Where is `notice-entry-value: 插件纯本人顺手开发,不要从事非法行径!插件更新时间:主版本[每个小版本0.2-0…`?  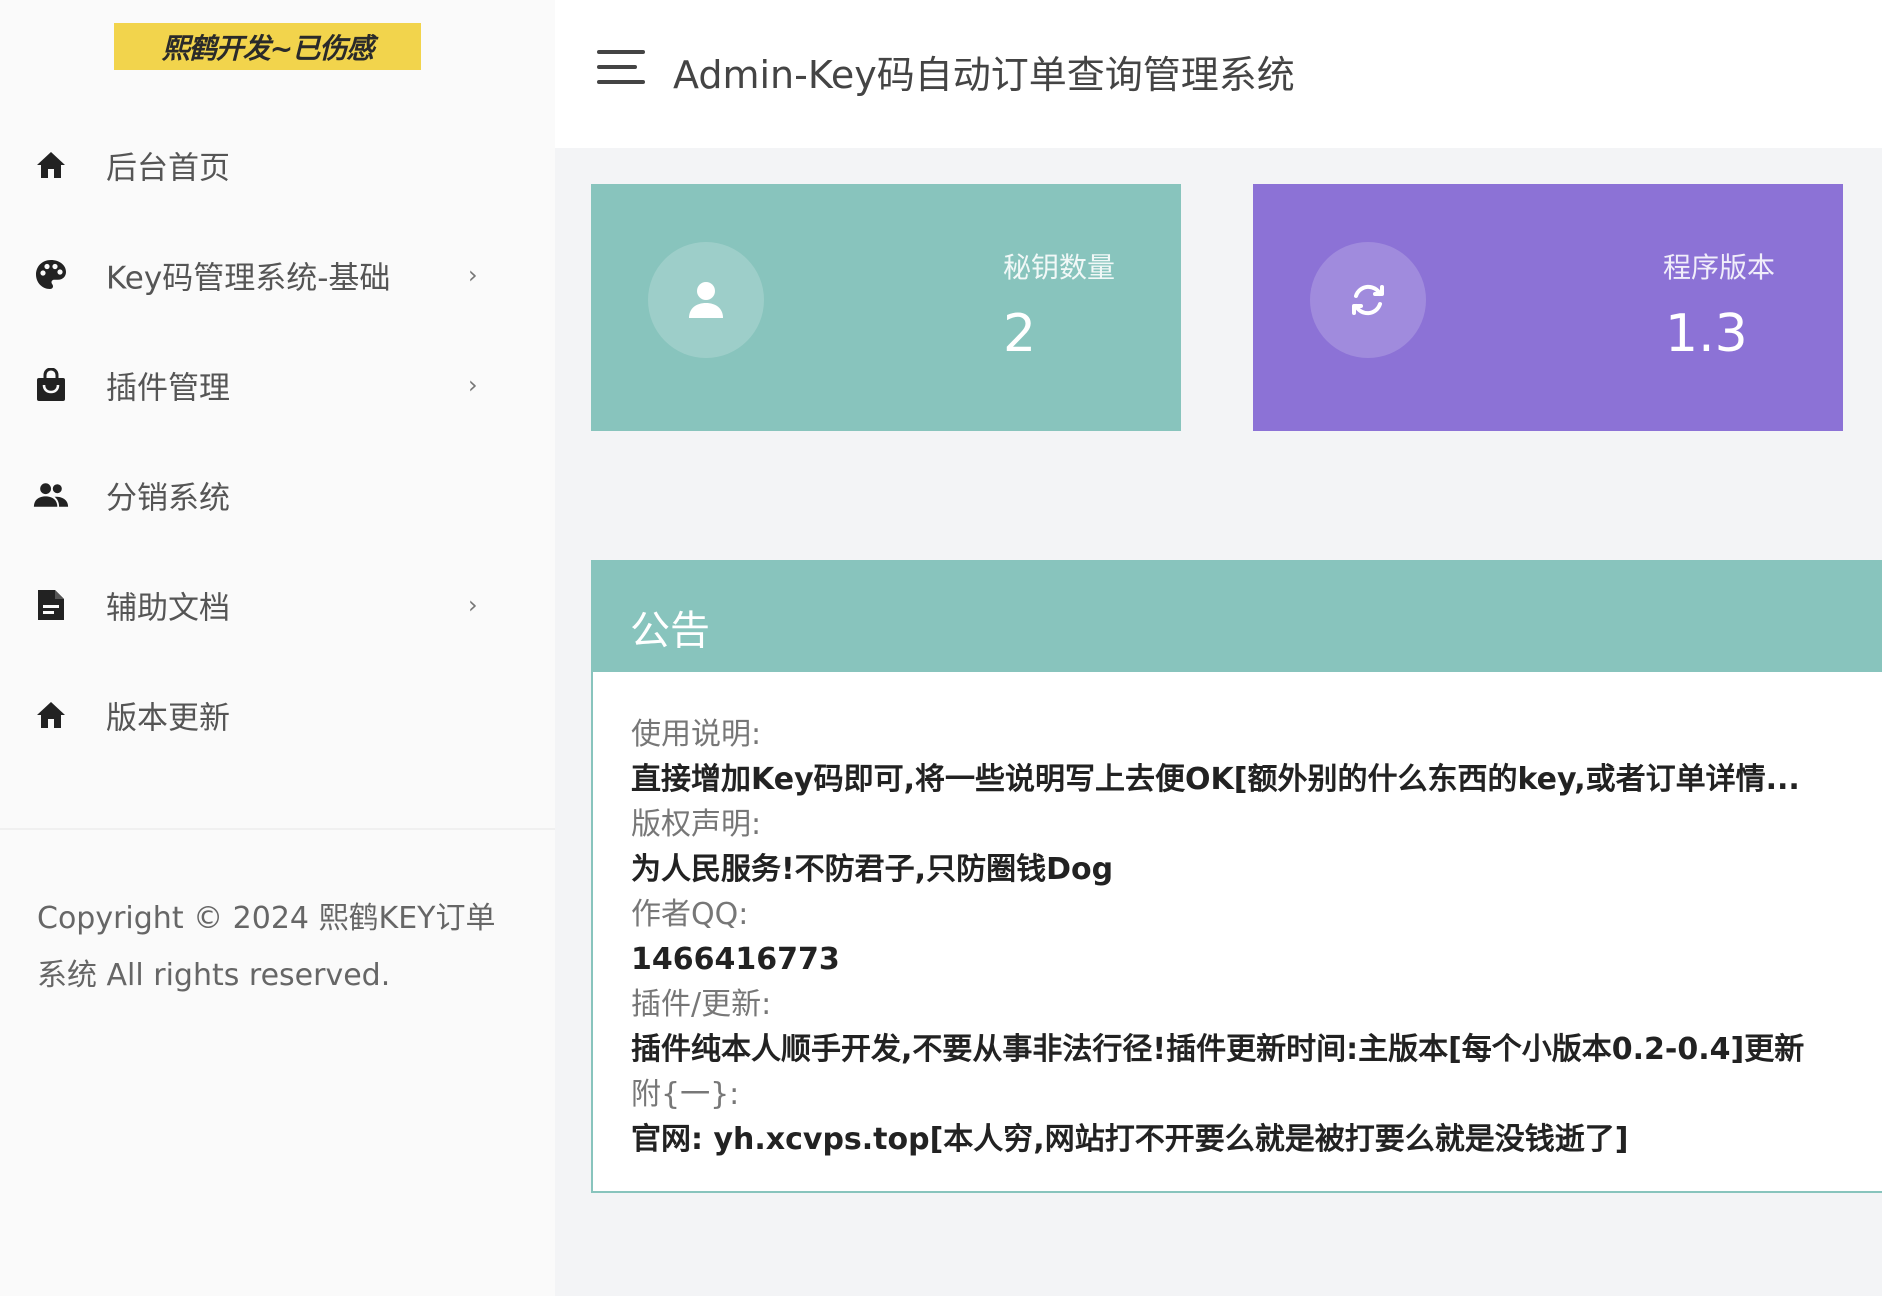
notice-entry-value: 插件纯本人顺手开发,不要从事非法行径!插件更新时间:主版本[每个小版本0.2-0… is located at coordinates (1218, 1049).